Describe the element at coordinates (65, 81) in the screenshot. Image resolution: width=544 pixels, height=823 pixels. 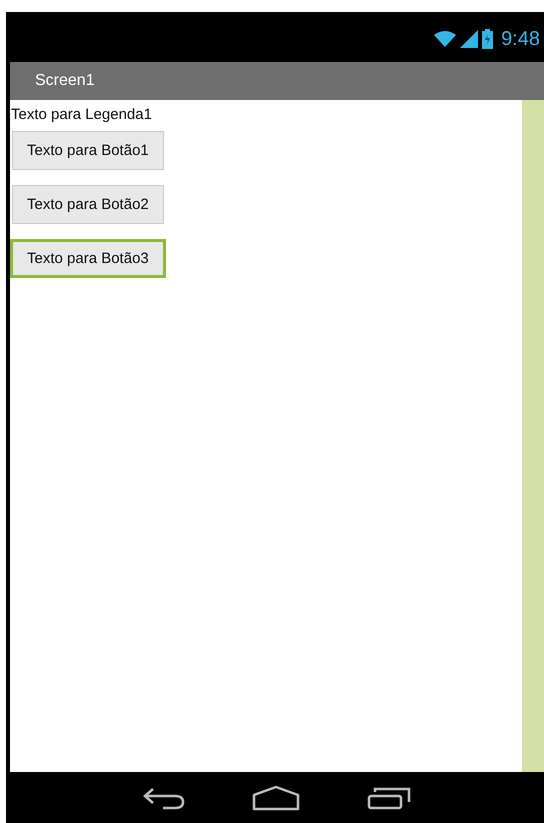
I see `screen-title: Screen1` at that location.